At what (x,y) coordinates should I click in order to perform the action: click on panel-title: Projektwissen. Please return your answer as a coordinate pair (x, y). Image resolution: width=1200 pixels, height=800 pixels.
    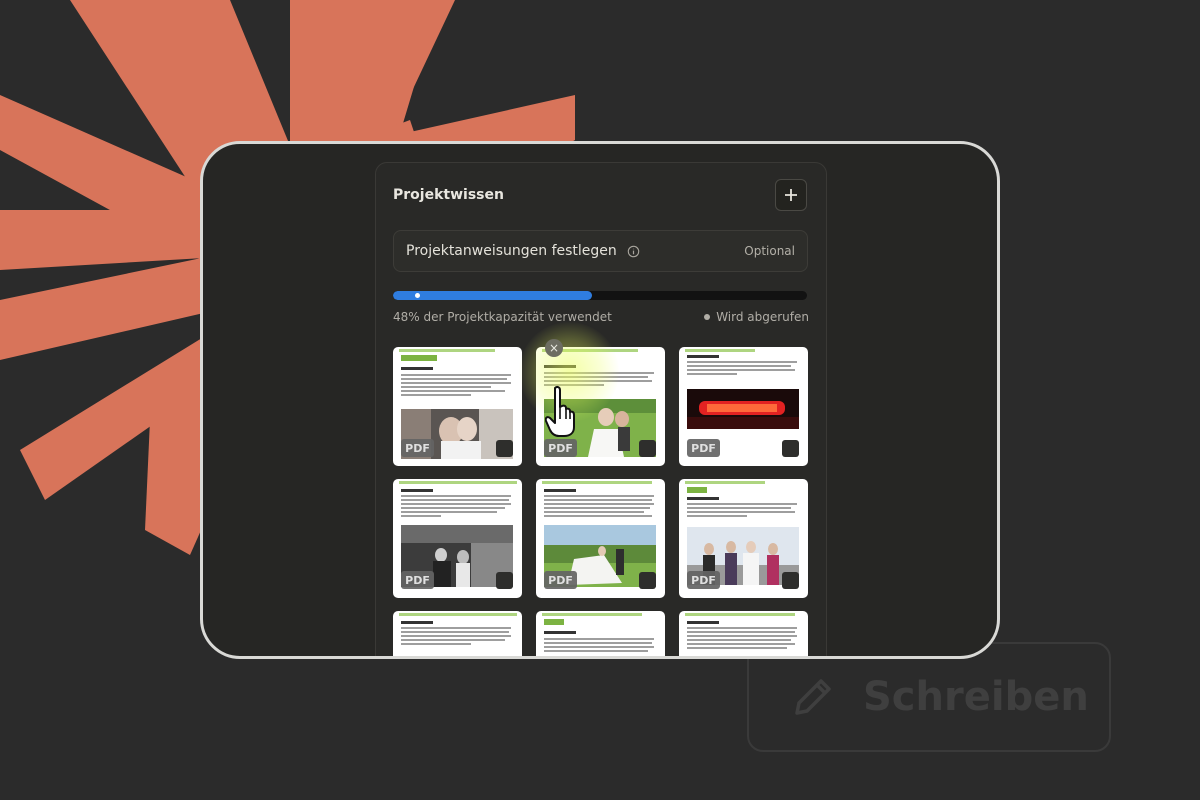
    Looking at the image, I should click on (448, 195).